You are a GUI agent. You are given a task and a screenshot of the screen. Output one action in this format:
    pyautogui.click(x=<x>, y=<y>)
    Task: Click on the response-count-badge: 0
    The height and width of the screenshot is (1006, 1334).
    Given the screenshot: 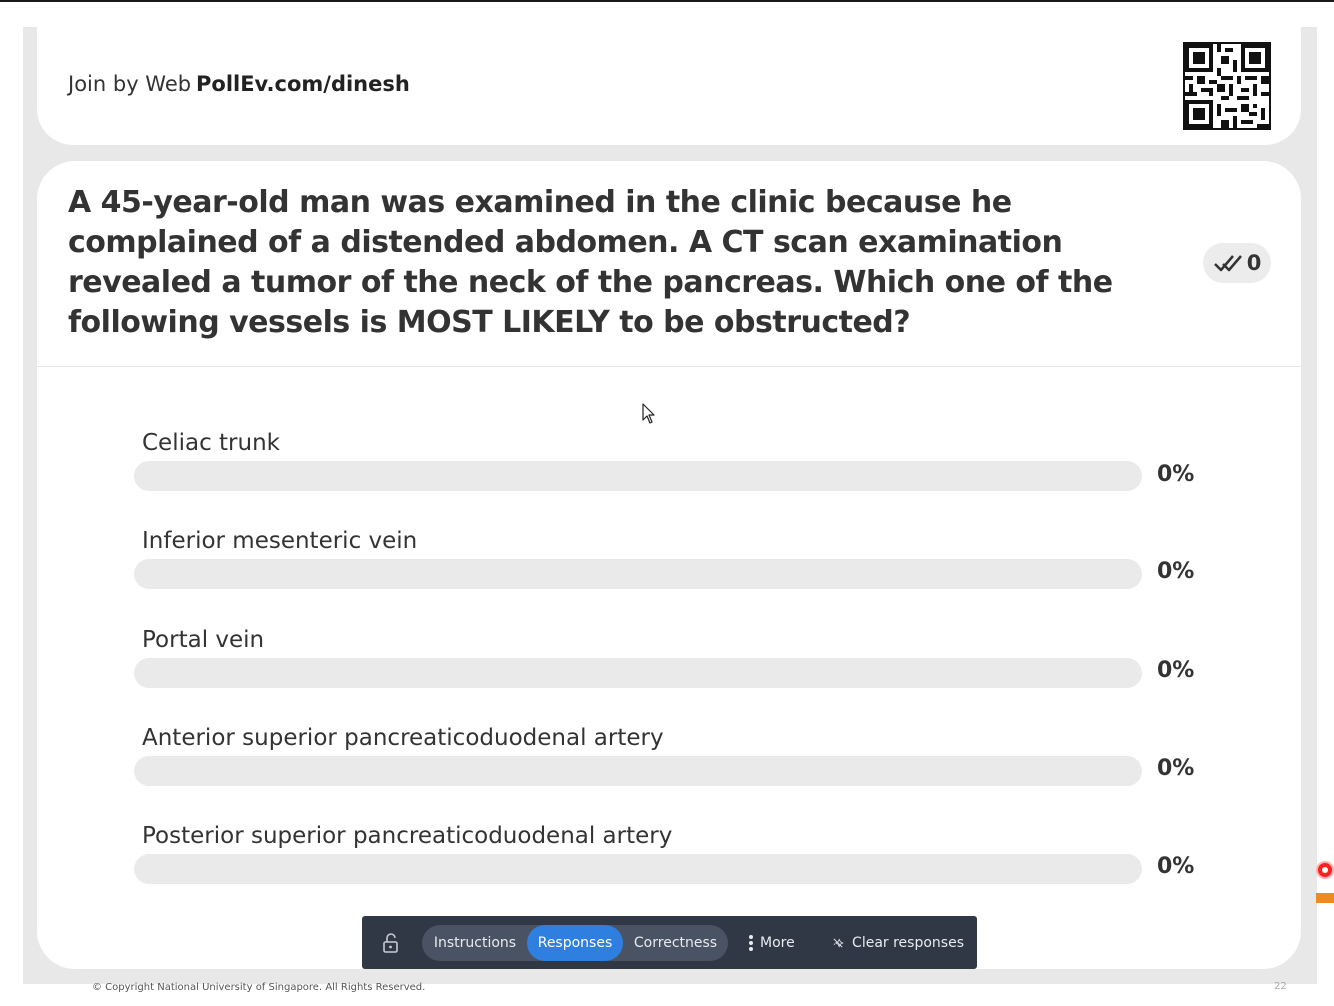 What is the action you would take?
    pyautogui.click(x=1237, y=263)
    